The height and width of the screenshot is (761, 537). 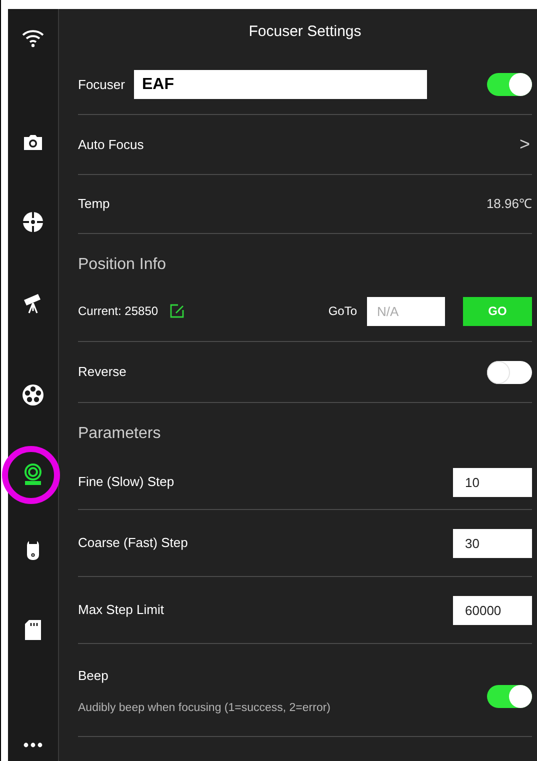 What do you see at coordinates (492, 482) in the screenshot?
I see `number-field: 10` at bounding box center [492, 482].